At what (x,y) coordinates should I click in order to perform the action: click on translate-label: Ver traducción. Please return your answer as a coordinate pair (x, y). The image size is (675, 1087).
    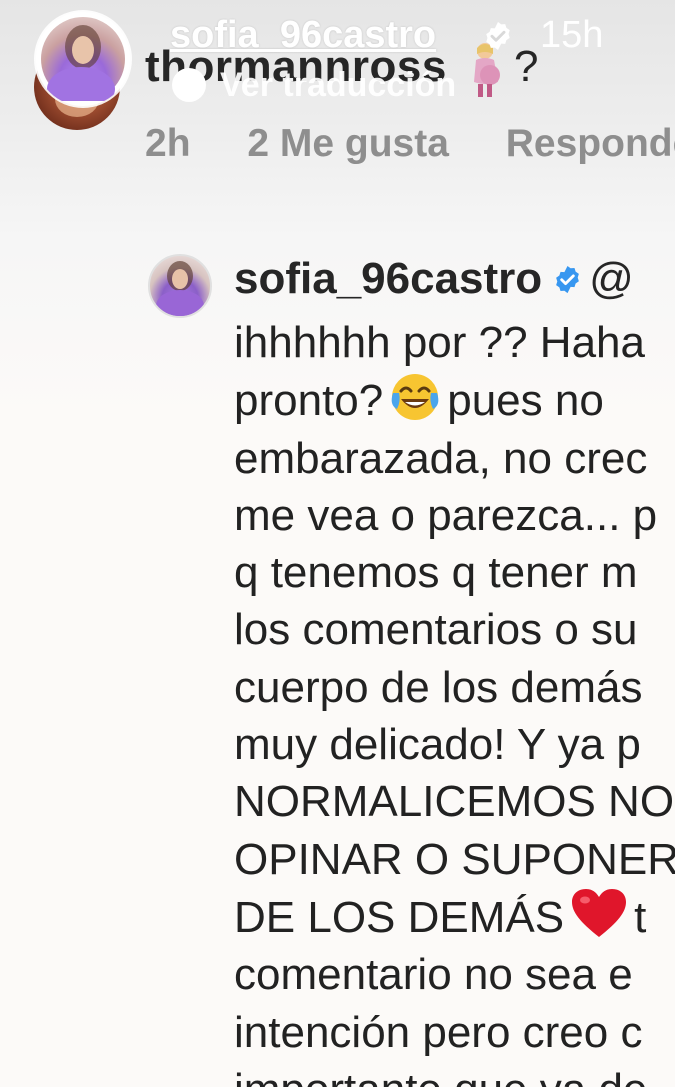
    Looking at the image, I should click on (338, 85).